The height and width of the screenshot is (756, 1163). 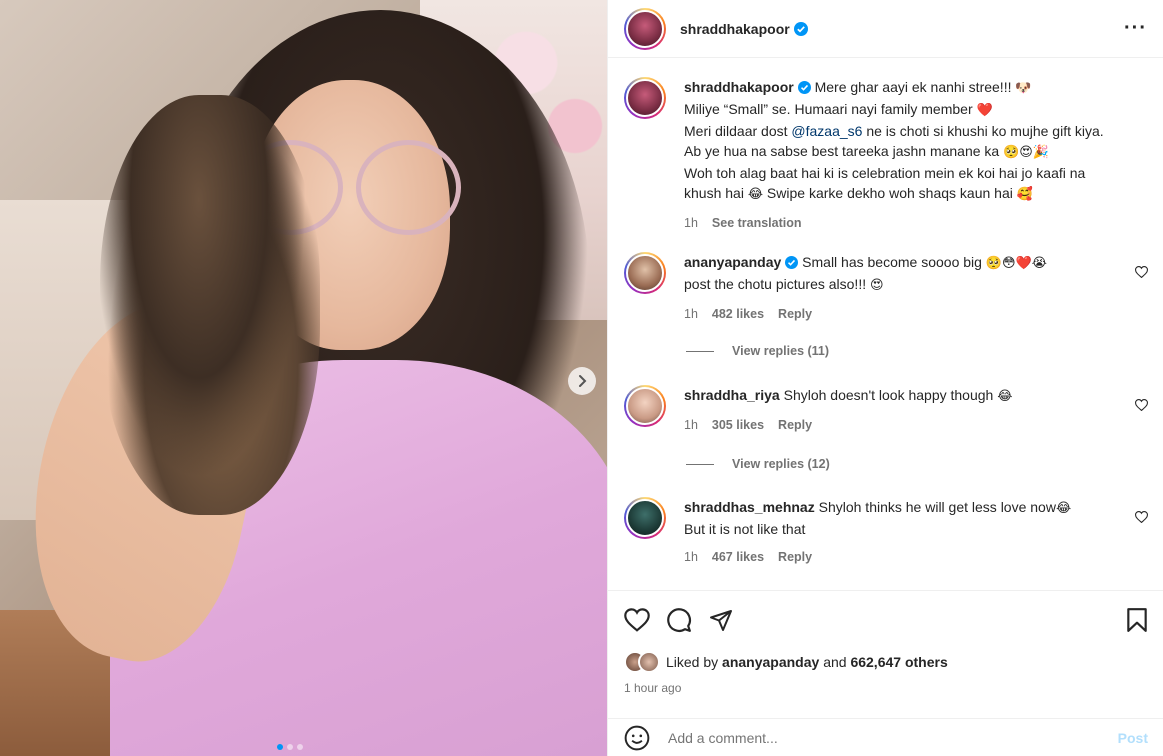 I want to click on heart-emoji: ❤️, so click(x=984, y=110).